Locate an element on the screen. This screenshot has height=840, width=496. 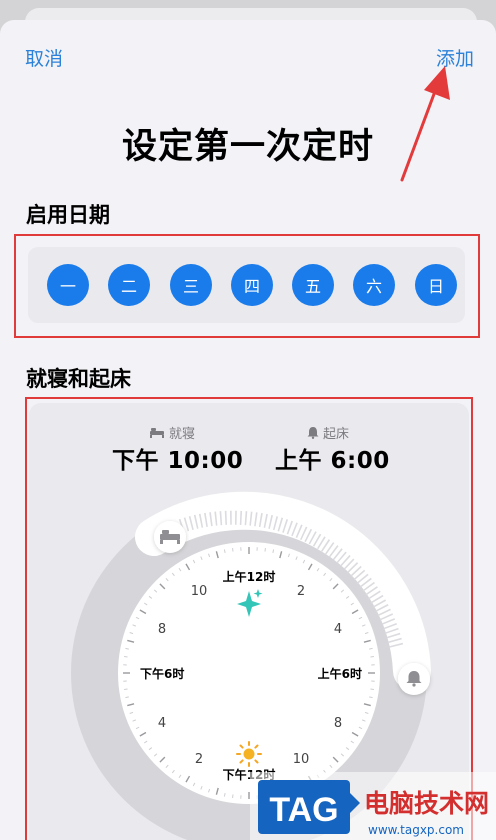
day-sat-button: 六 is located at coordinates (374, 285).